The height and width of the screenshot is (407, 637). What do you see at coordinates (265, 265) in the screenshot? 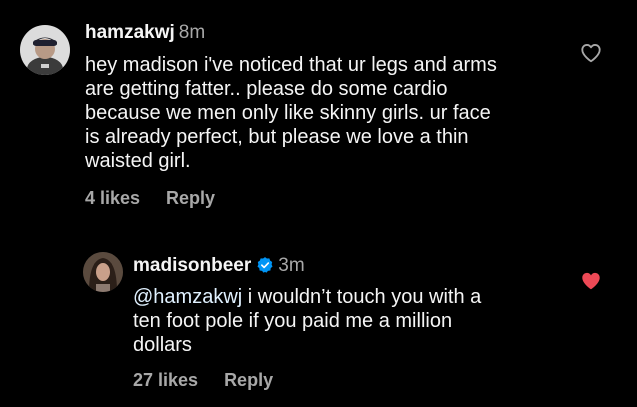
I see `verified-badge-icon` at bounding box center [265, 265].